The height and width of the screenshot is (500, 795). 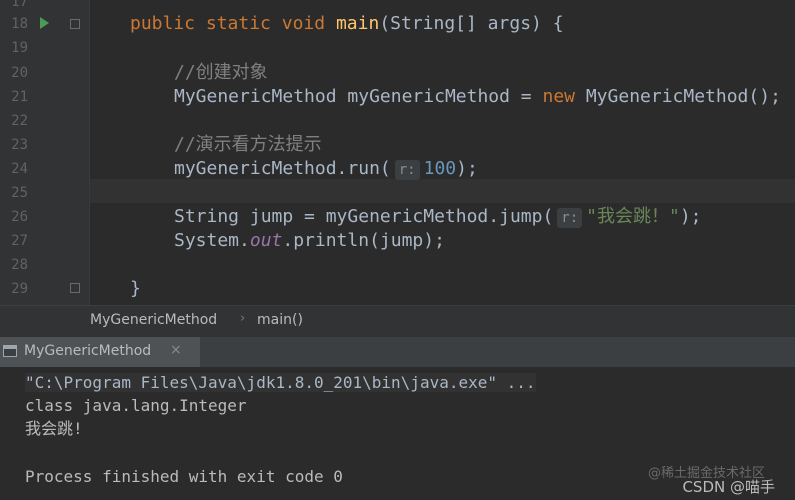 What do you see at coordinates (221, 72) in the screenshot?
I see `code-comment: //创建对象` at bounding box center [221, 72].